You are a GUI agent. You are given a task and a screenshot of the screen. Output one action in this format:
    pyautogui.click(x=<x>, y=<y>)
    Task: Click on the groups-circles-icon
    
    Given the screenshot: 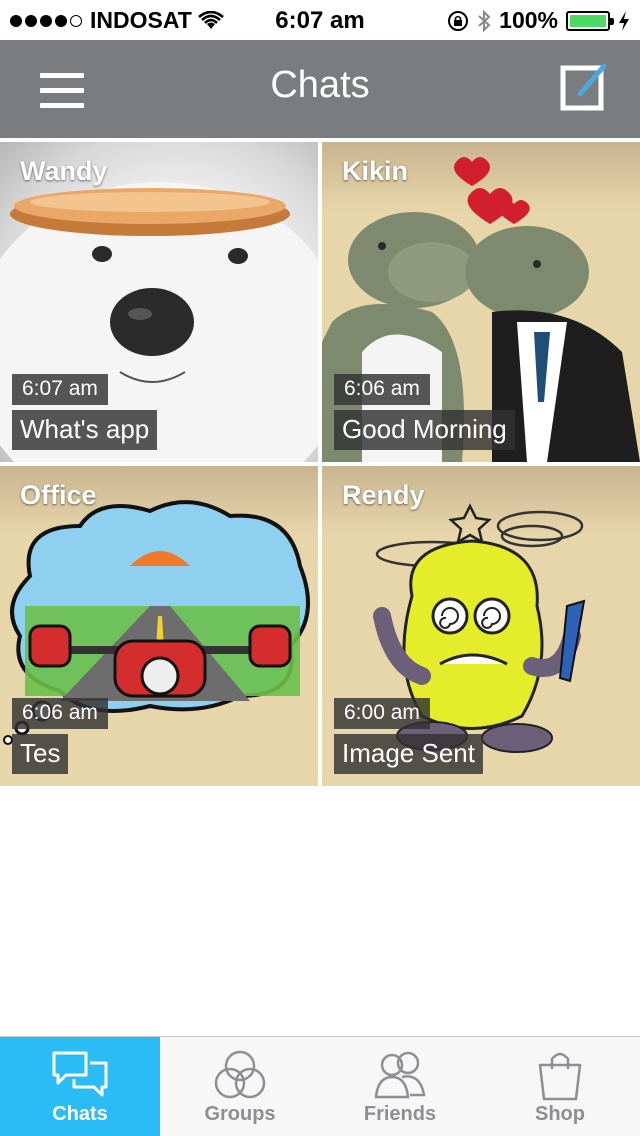 What is the action you would take?
    pyautogui.click(x=240, y=1074)
    